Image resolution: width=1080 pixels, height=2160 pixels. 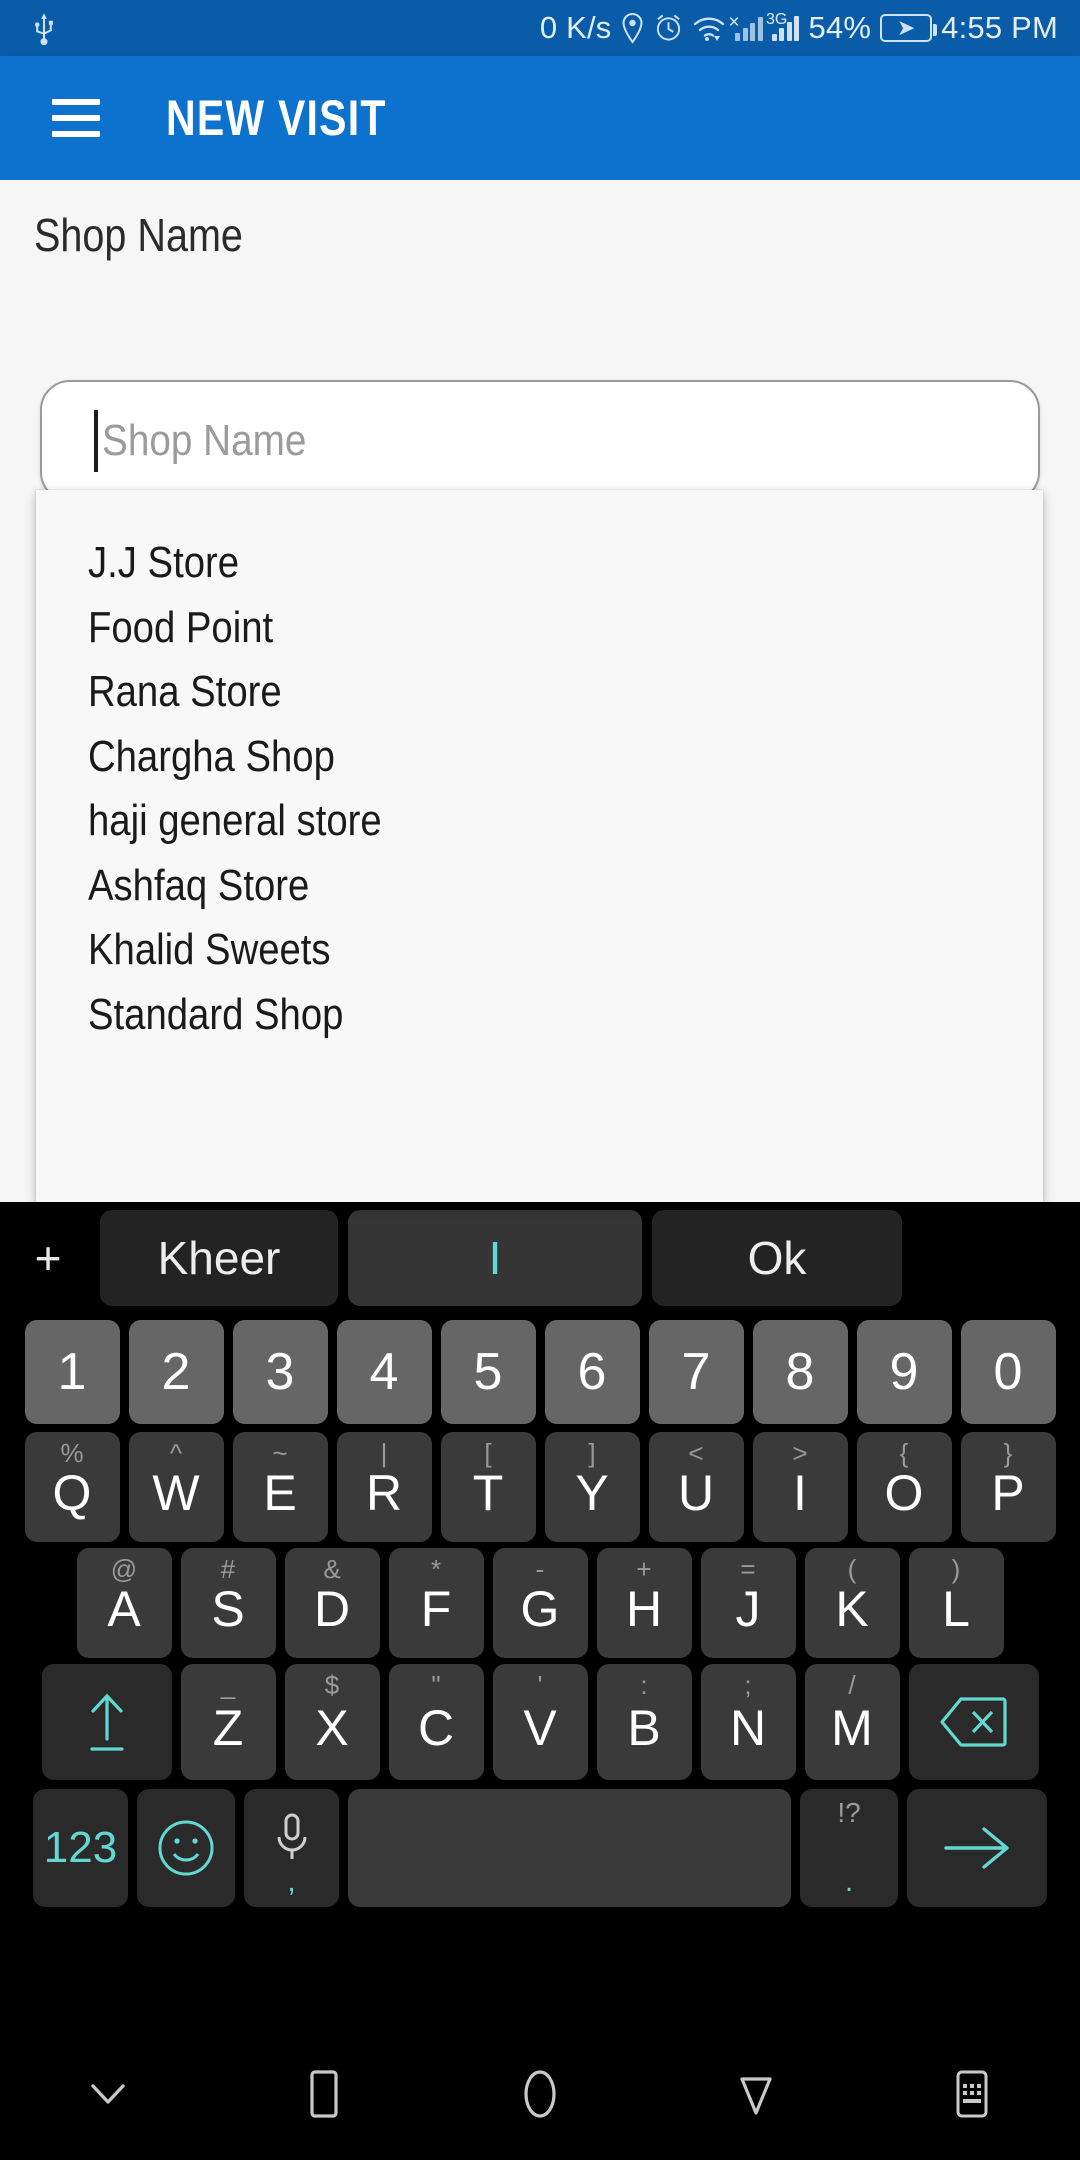 I want to click on key-alt-label: %, so click(x=72, y=1453).